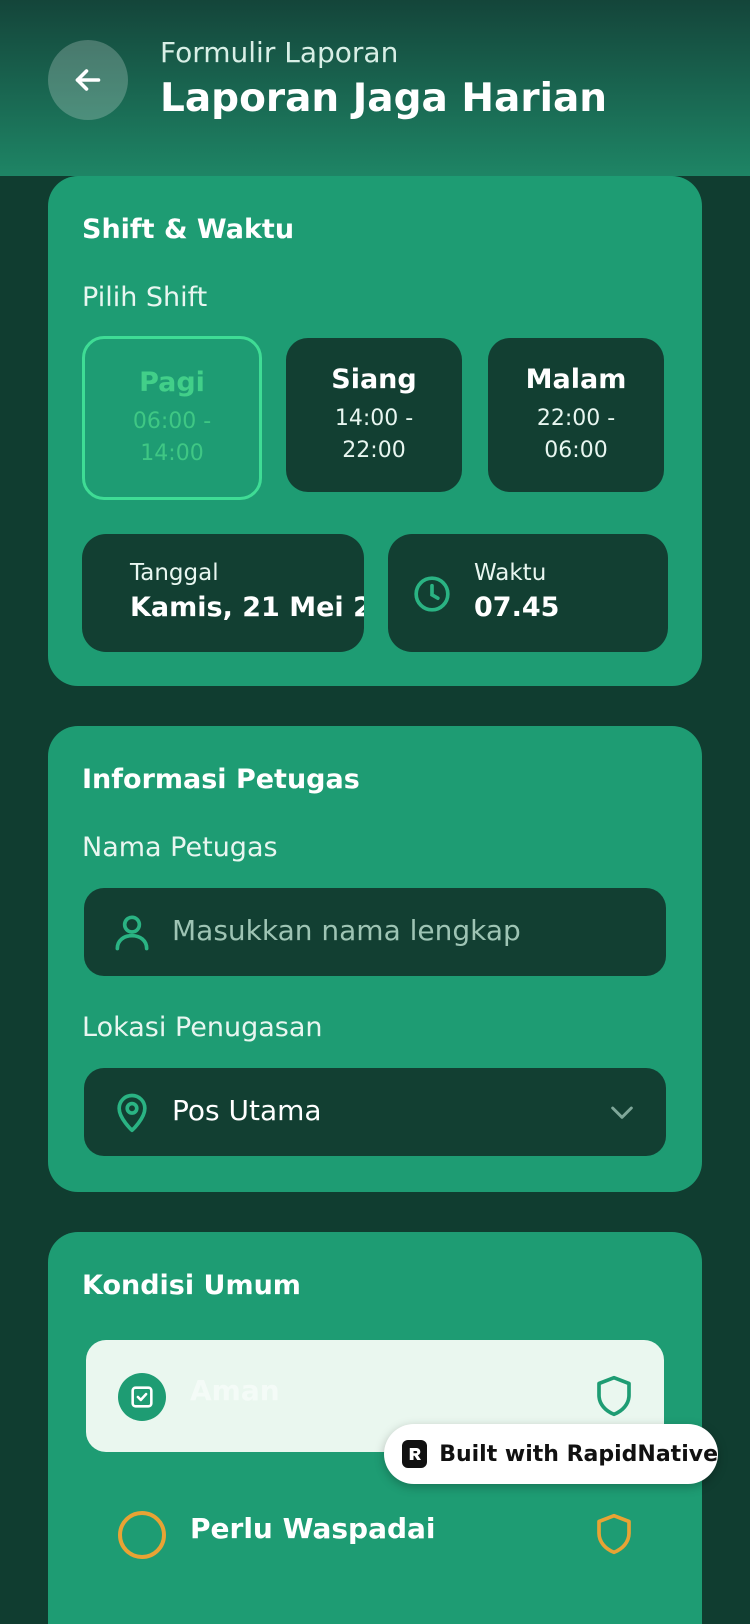 This screenshot has width=750, height=1624. Describe the element at coordinates (174, 573) in the screenshot. I see `date-label: Tanggal` at that location.